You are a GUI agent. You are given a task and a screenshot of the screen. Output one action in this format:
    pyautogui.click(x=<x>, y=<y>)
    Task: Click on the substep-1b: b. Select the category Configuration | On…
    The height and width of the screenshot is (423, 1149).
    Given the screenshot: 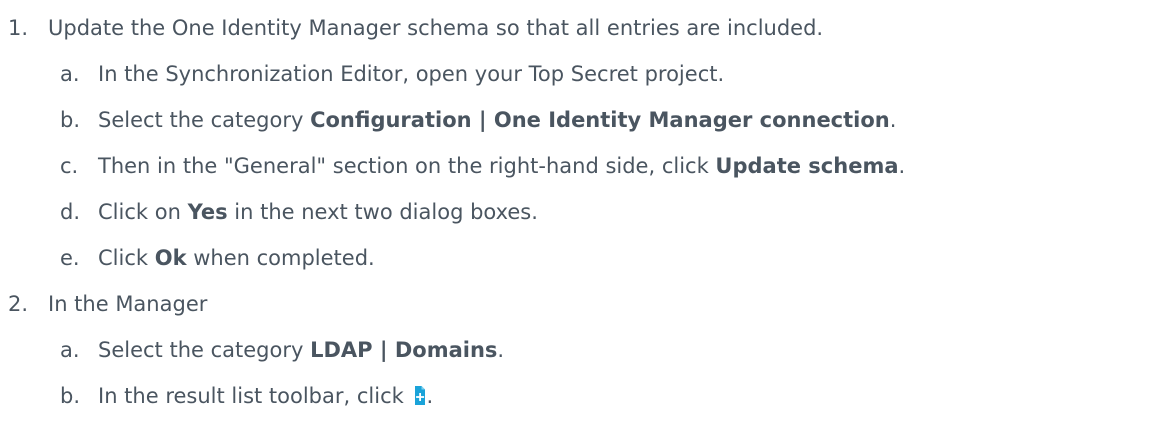 What is the action you would take?
    pyautogui.click(x=478, y=120)
    